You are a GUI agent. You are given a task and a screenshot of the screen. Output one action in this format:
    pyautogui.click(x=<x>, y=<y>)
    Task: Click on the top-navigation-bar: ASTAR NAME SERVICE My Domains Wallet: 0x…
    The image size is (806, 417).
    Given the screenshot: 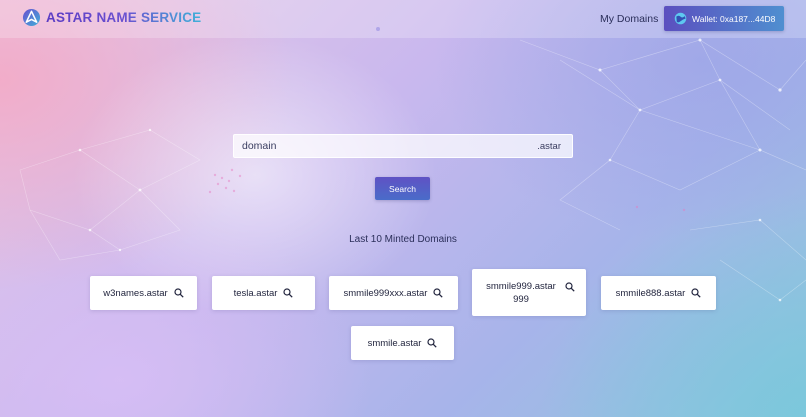 What is the action you would take?
    pyautogui.click(x=403, y=19)
    